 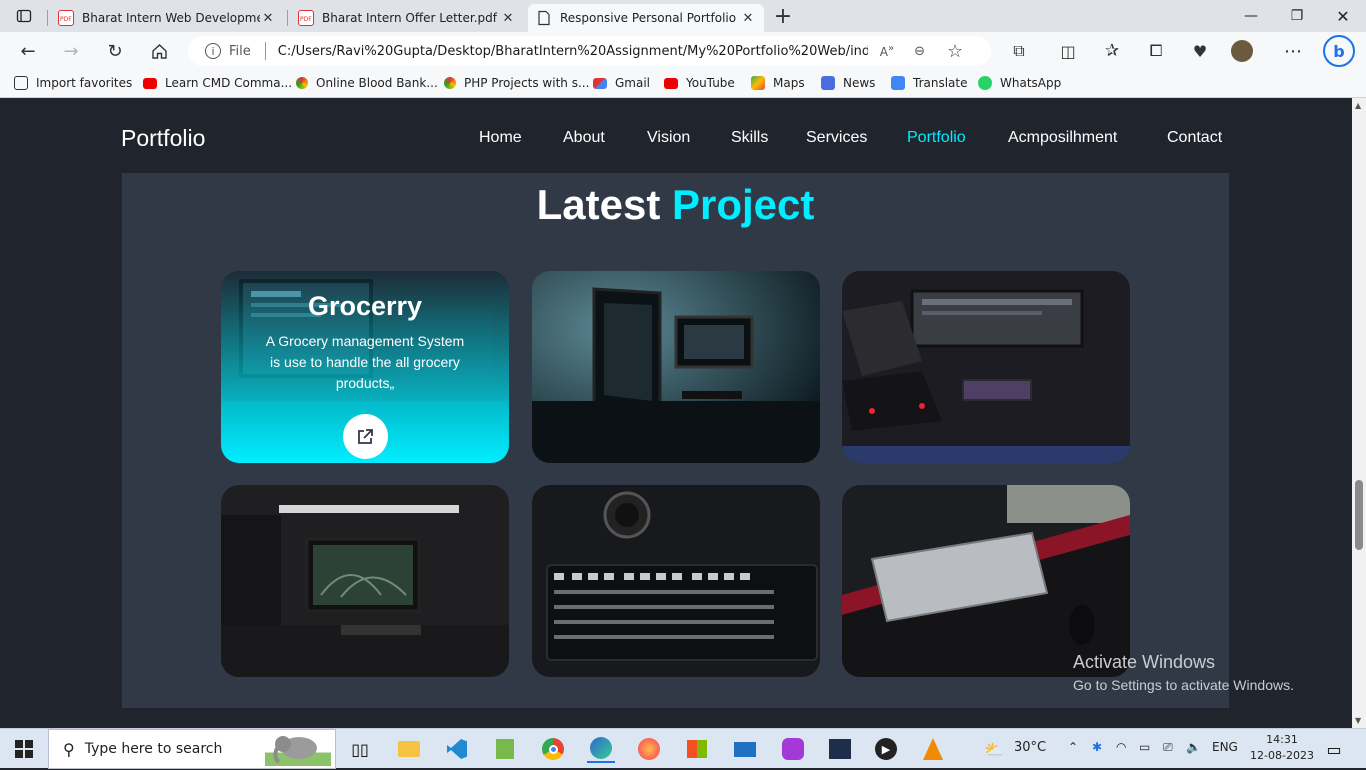 What do you see at coordinates (745, 749) in the screenshot?
I see `mail-icon` at bounding box center [745, 749].